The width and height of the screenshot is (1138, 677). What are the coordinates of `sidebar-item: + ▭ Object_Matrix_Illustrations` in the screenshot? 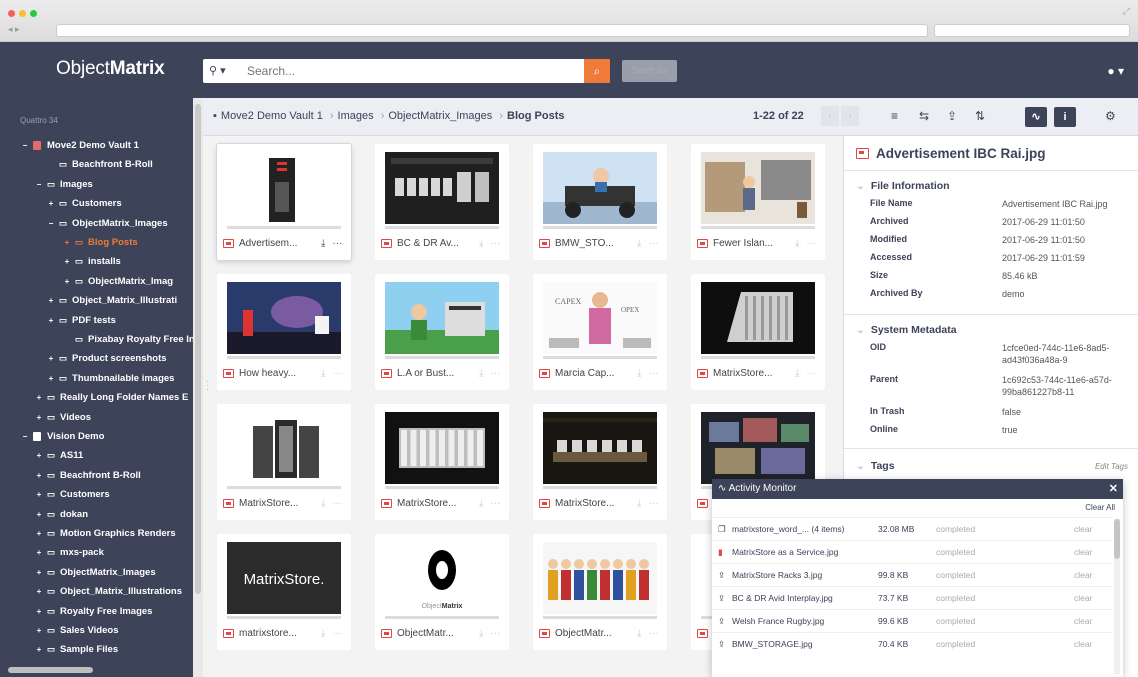 It's located at (108, 591).